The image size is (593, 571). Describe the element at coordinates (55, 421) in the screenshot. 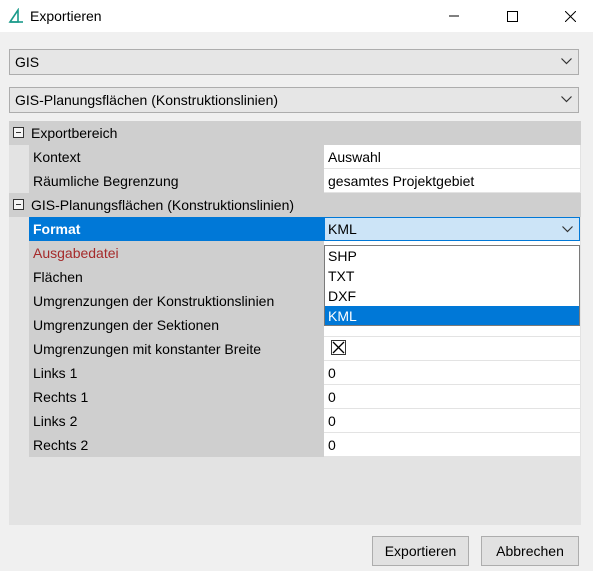

I see `property-label: Links 2` at that location.